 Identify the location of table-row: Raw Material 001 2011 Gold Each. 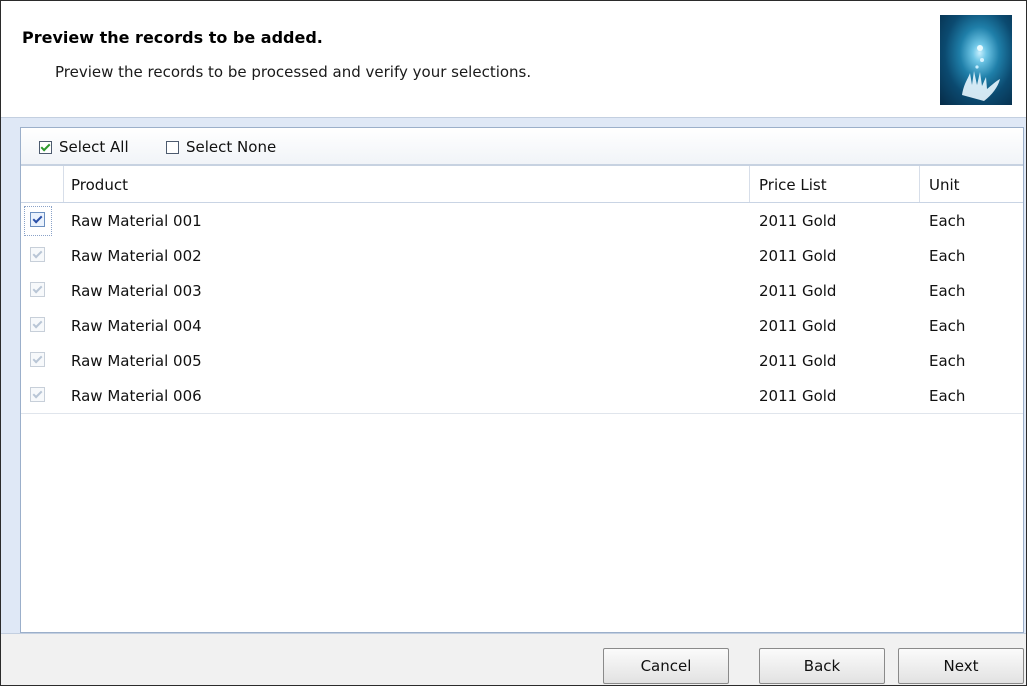
(522, 221).